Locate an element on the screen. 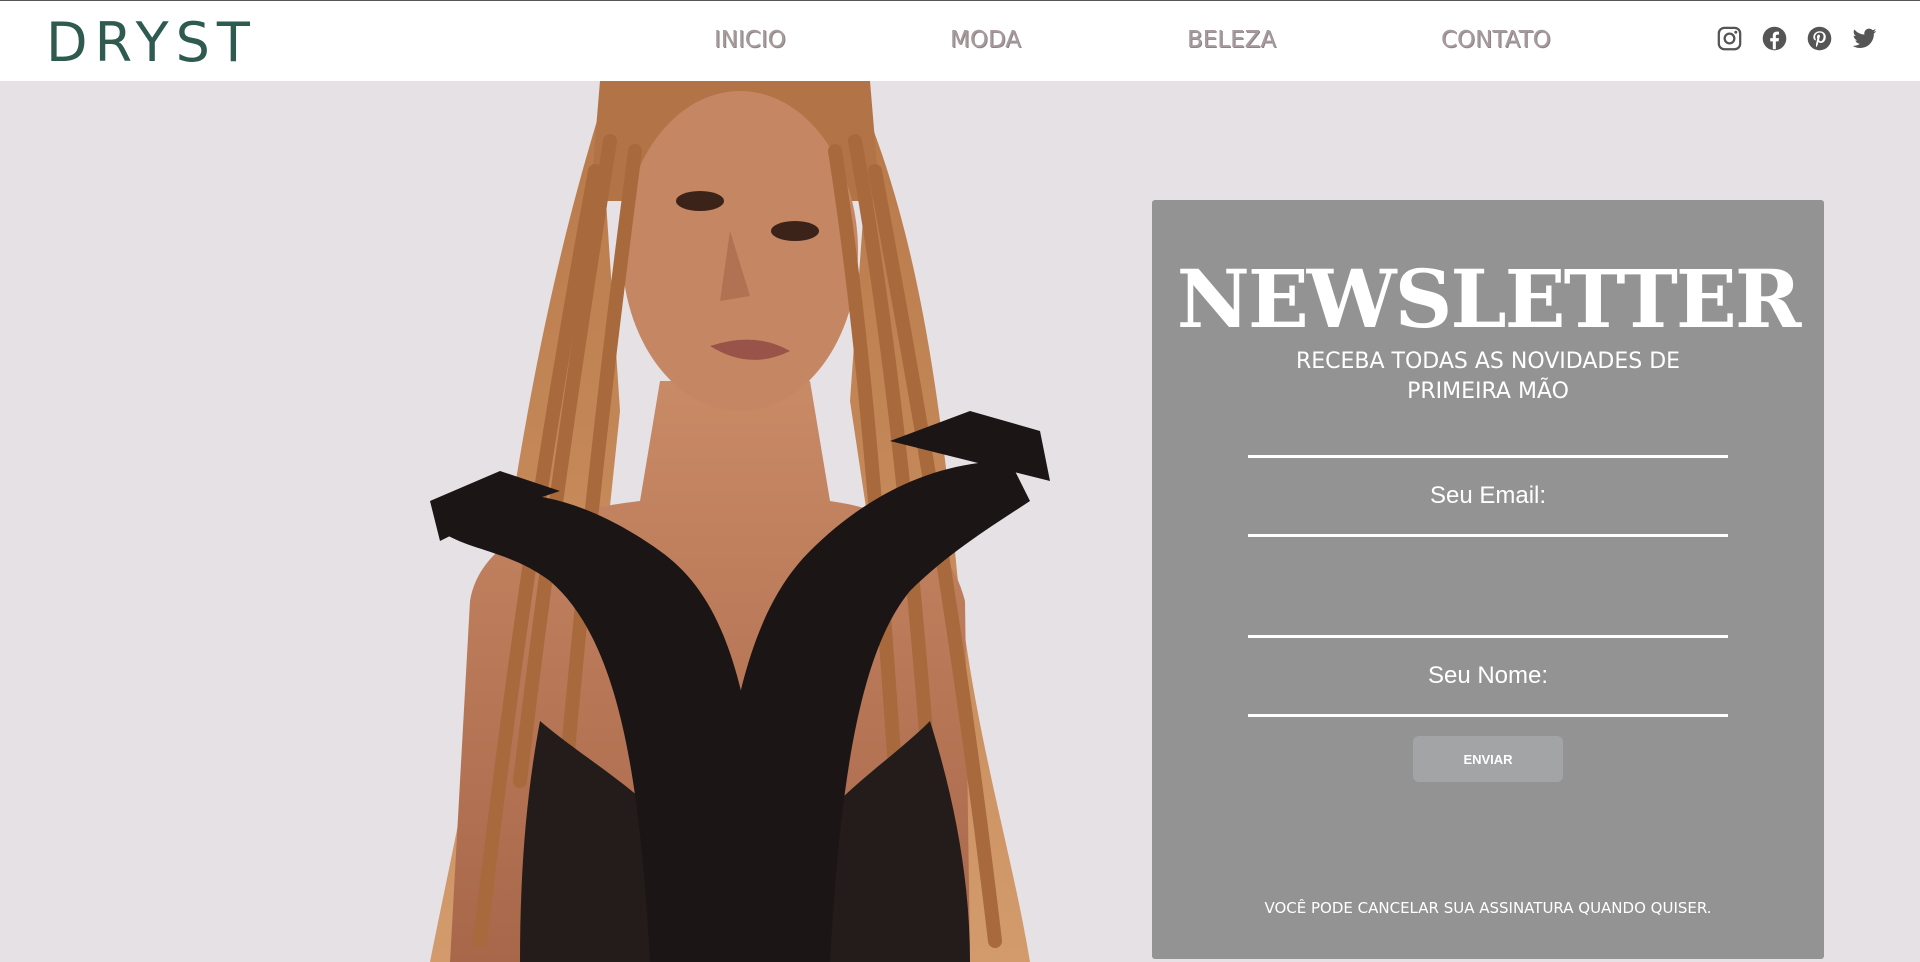  nav-link-inicio: INICIO is located at coordinates (750, 40).